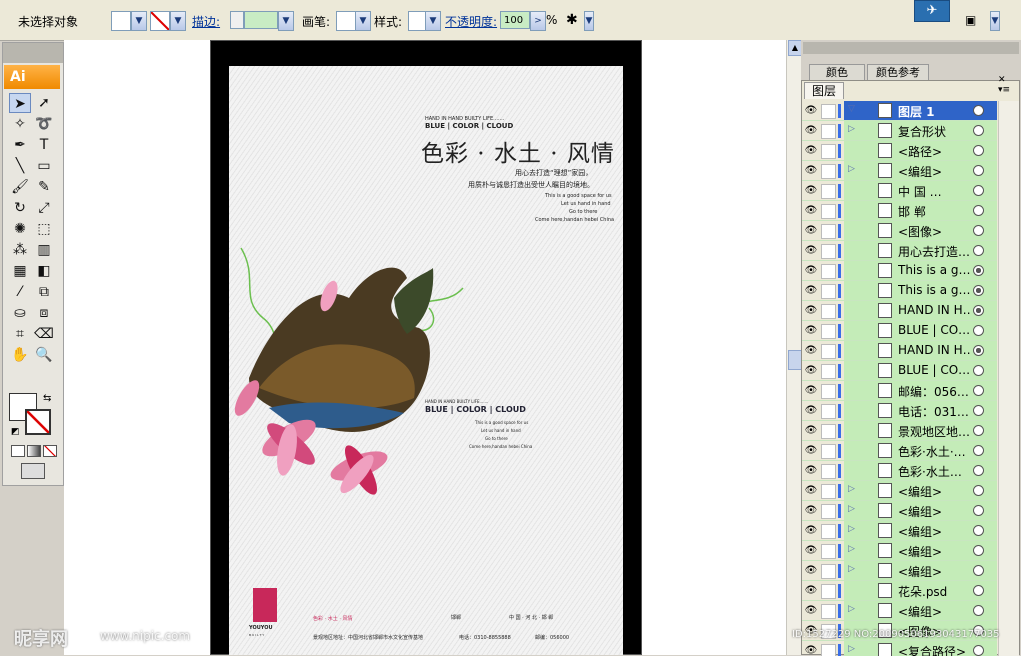  What do you see at coordinates (920, 150) in the screenshot?
I see `layer-row-content: <路径>` at bounding box center [920, 150].